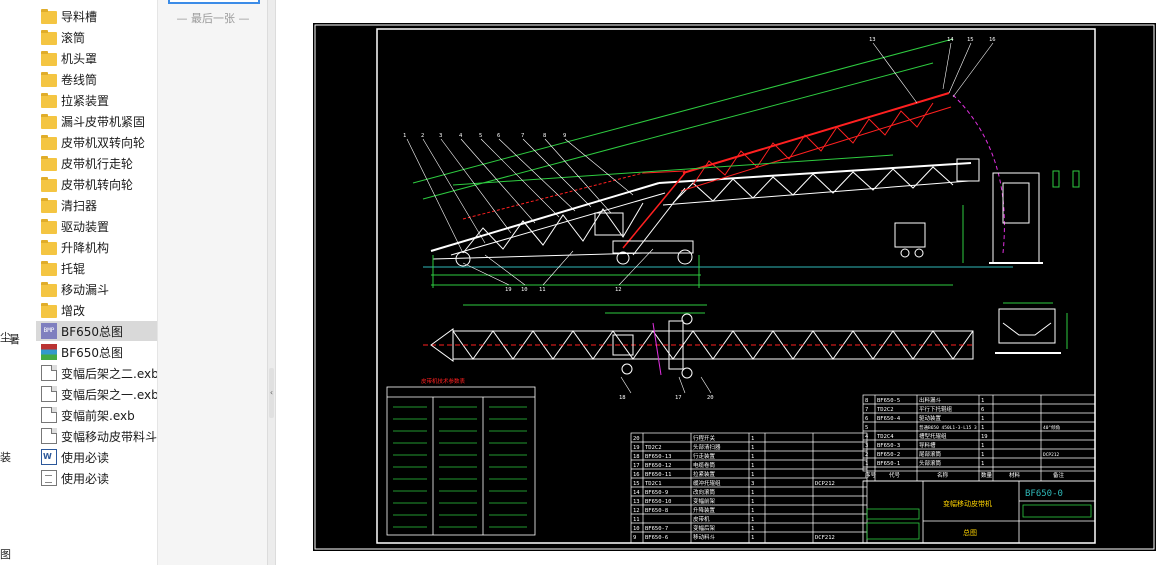 The image size is (1156, 565). I want to click on file-name: BF650总图, so click(92, 352).